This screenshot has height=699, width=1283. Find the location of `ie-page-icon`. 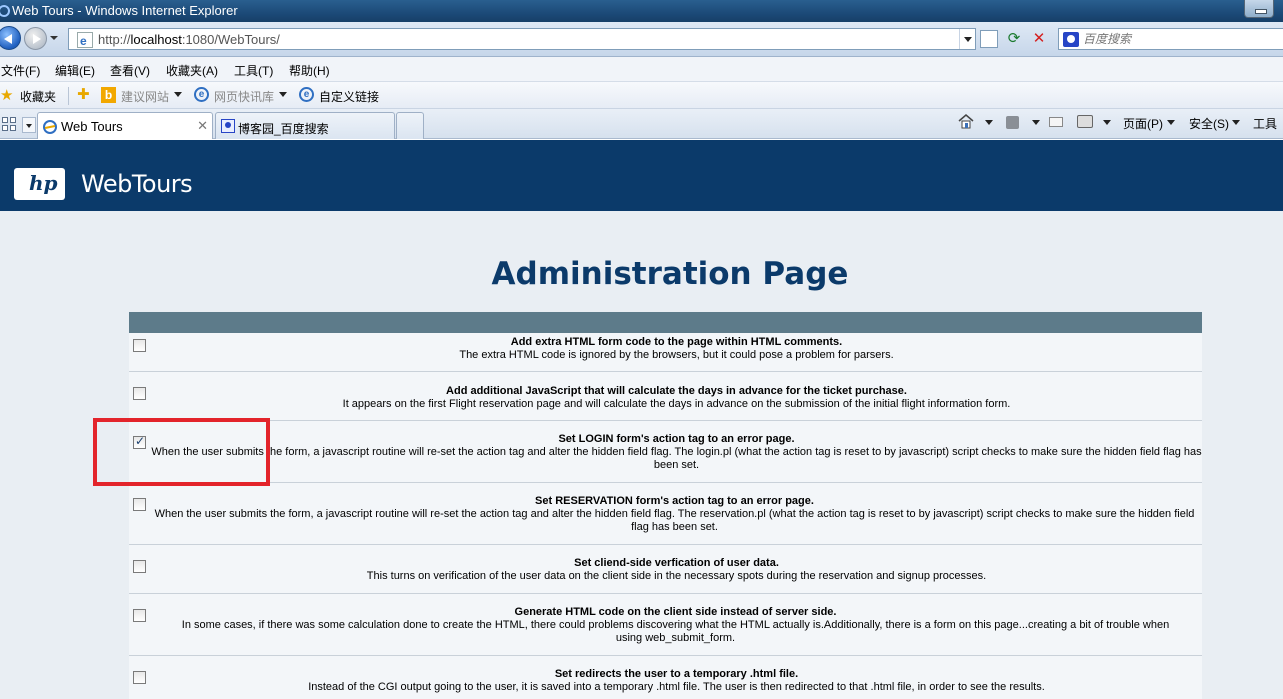

ie-page-icon is located at coordinates (50, 127).